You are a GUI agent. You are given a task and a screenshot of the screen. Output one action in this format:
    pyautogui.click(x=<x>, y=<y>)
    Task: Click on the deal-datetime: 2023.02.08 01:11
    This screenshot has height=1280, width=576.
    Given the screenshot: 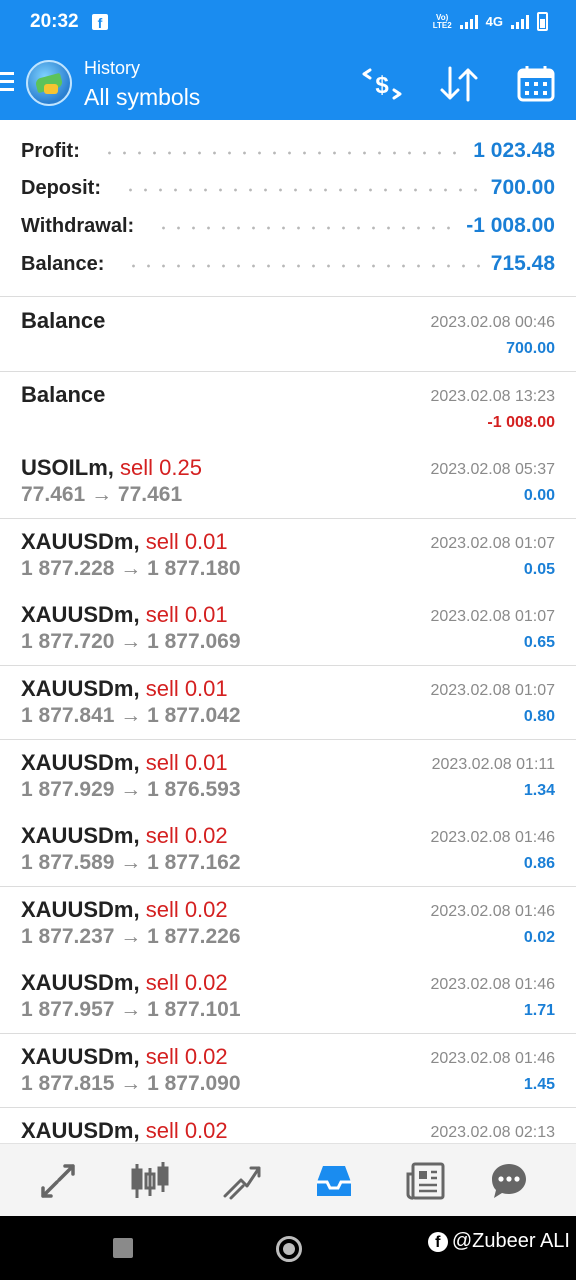 What is the action you would take?
    pyautogui.click(x=493, y=764)
    